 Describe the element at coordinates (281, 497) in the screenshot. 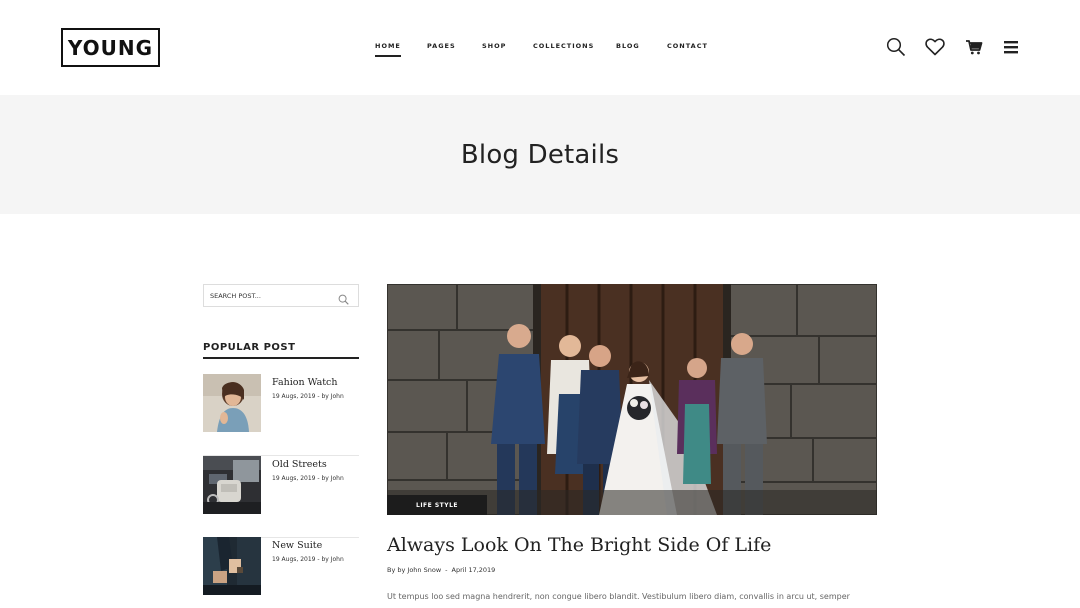

I see `popular-post-item: Old Streets 19 Augs, 2019 - by John` at that location.